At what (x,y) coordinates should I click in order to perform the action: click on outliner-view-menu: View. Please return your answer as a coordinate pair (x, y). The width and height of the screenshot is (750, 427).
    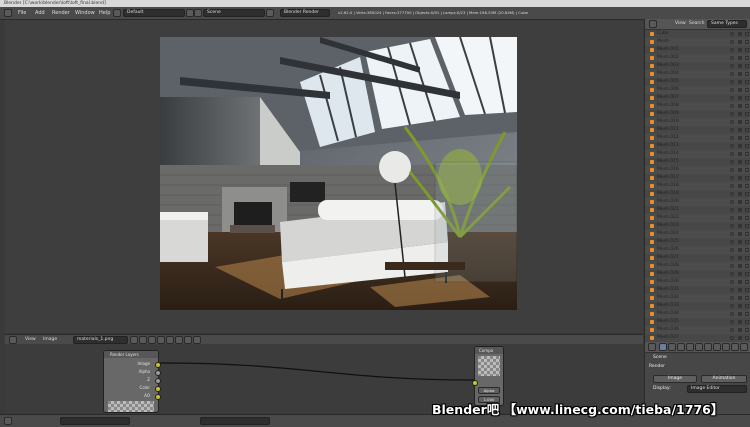
    Looking at the image, I should click on (680, 23).